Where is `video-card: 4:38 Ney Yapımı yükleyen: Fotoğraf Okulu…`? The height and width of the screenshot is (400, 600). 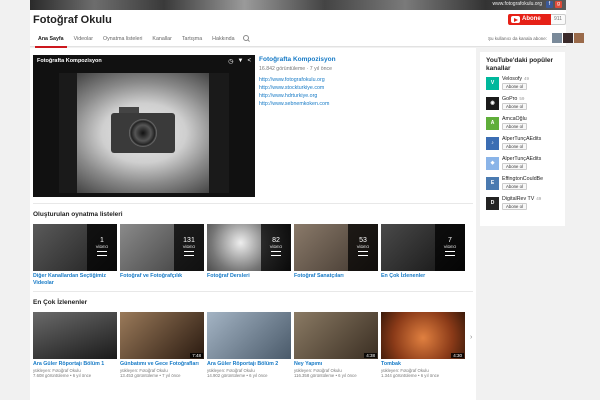 video-card: 4:38 Ney Yapımı yükleyen: Fotoğraf Okulu… is located at coordinates (336, 345).